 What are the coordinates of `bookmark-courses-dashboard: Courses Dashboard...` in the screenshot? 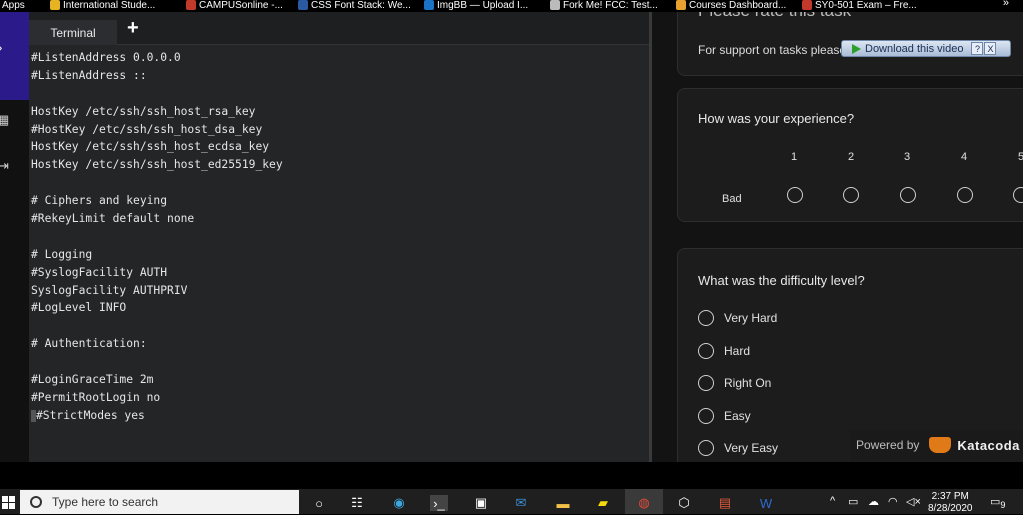 It's located at (731, 6).